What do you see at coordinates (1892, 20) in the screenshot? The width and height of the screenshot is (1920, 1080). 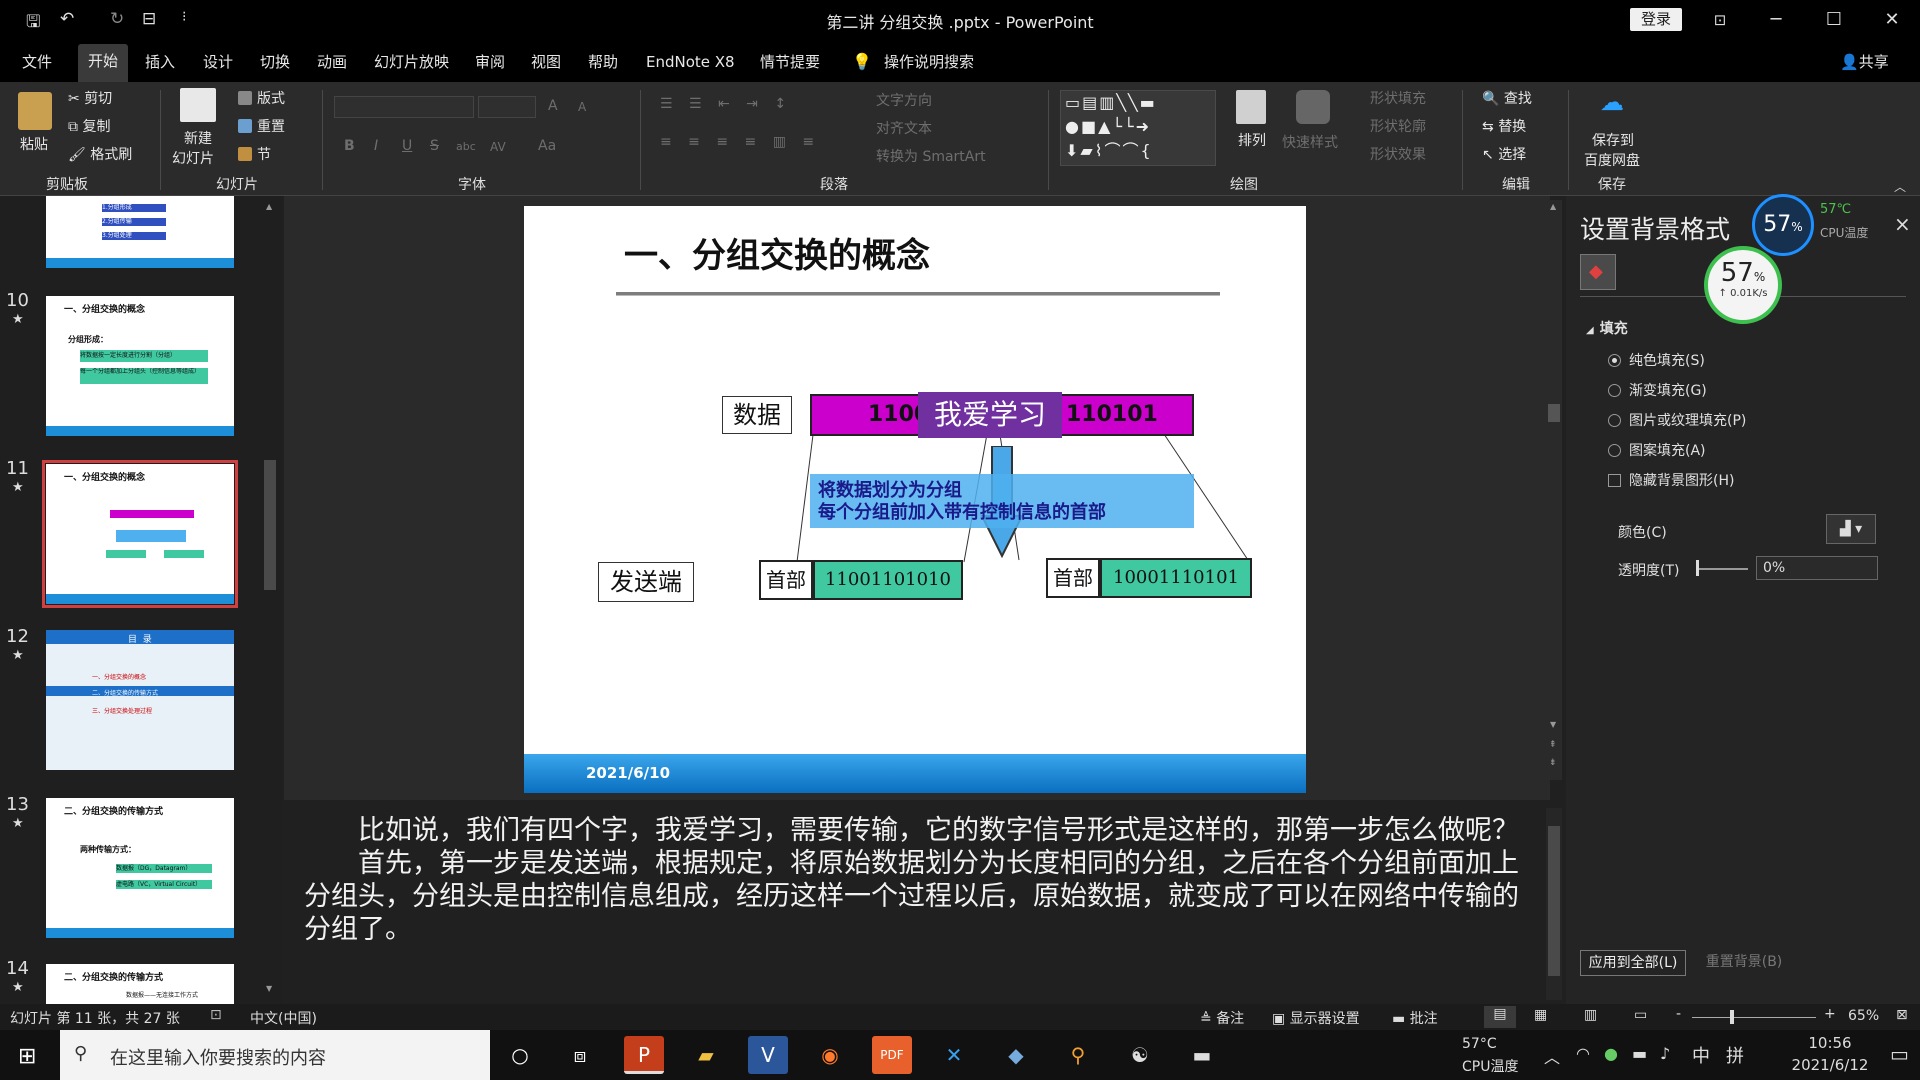 I see `close-button: ✕` at bounding box center [1892, 20].